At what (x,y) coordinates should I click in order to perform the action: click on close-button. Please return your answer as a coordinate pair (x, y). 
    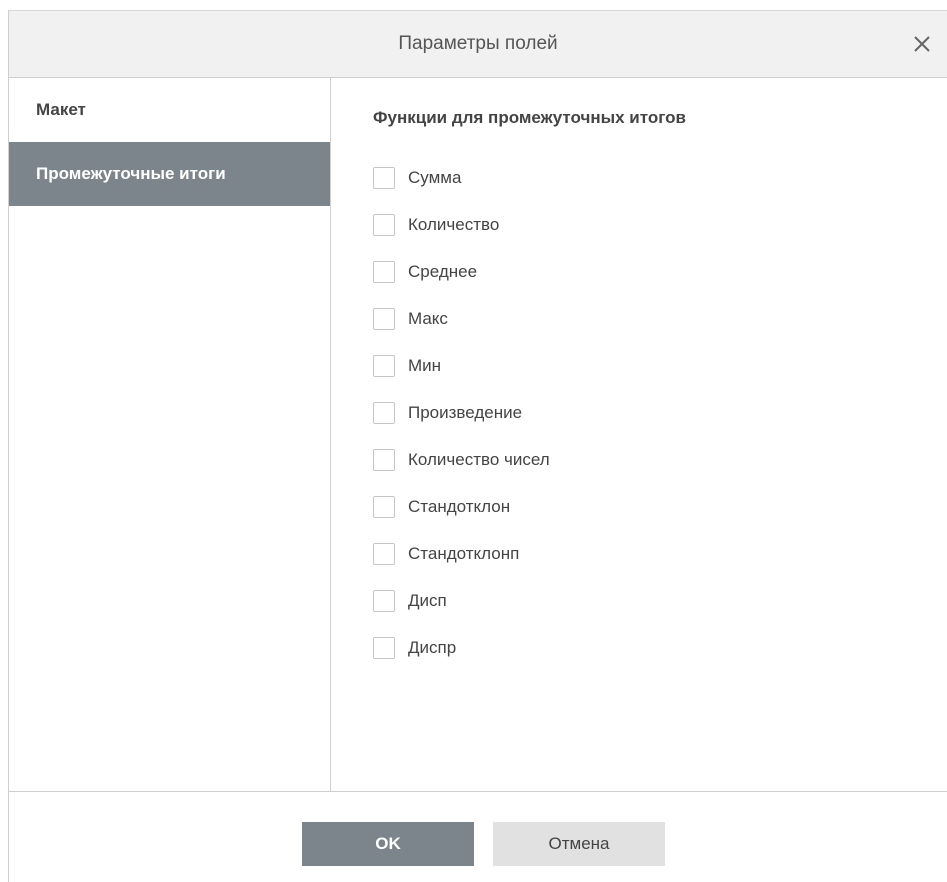
    Looking at the image, I should click on (922, 44).